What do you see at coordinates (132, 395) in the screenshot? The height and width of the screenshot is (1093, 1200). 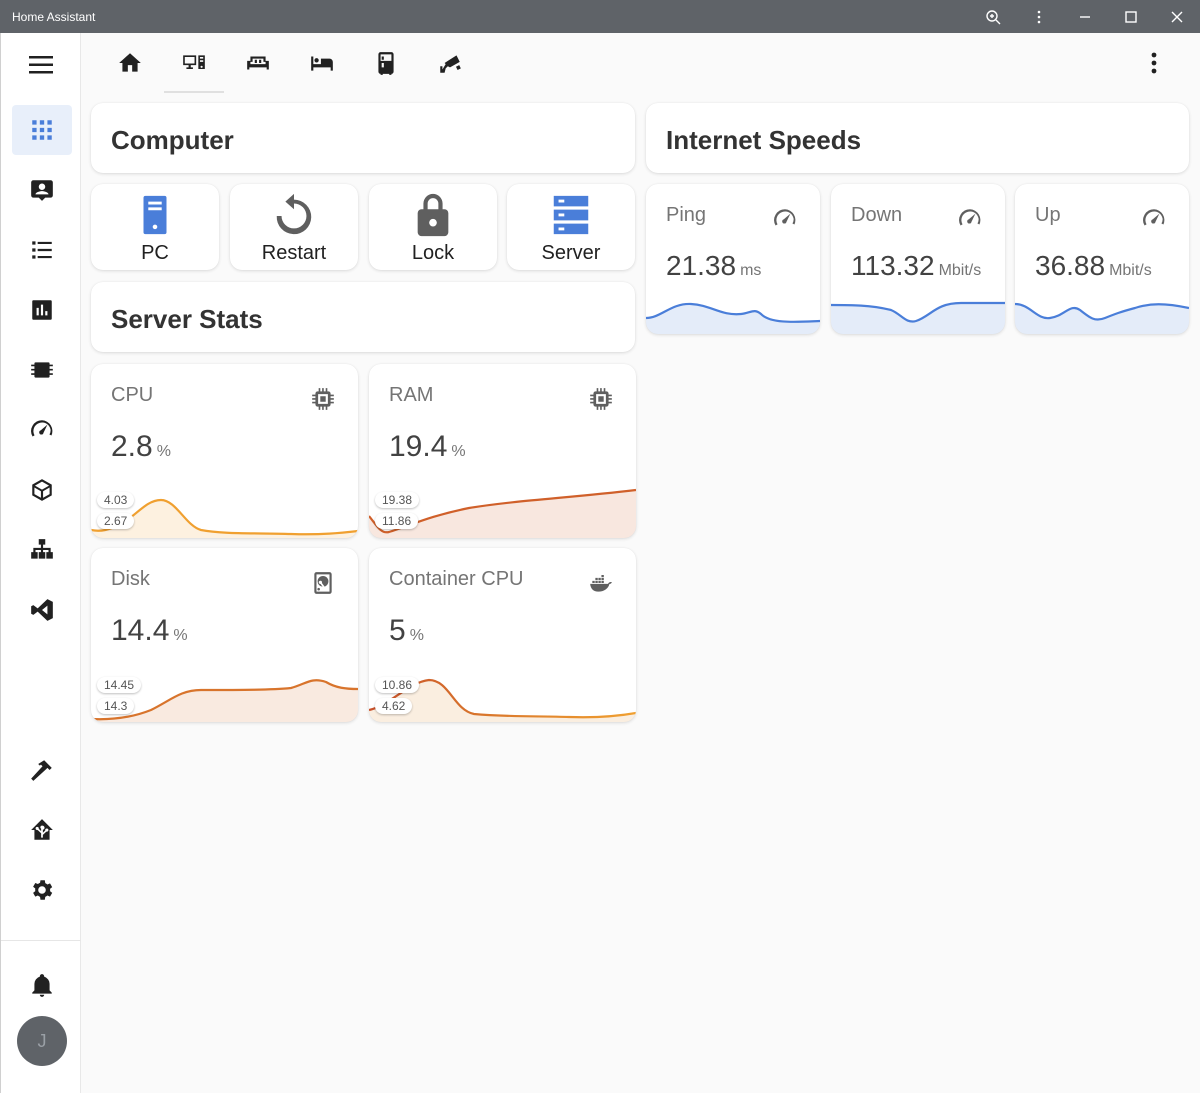 I see `sensor-name: CPU` at bounding box center [132, 395].